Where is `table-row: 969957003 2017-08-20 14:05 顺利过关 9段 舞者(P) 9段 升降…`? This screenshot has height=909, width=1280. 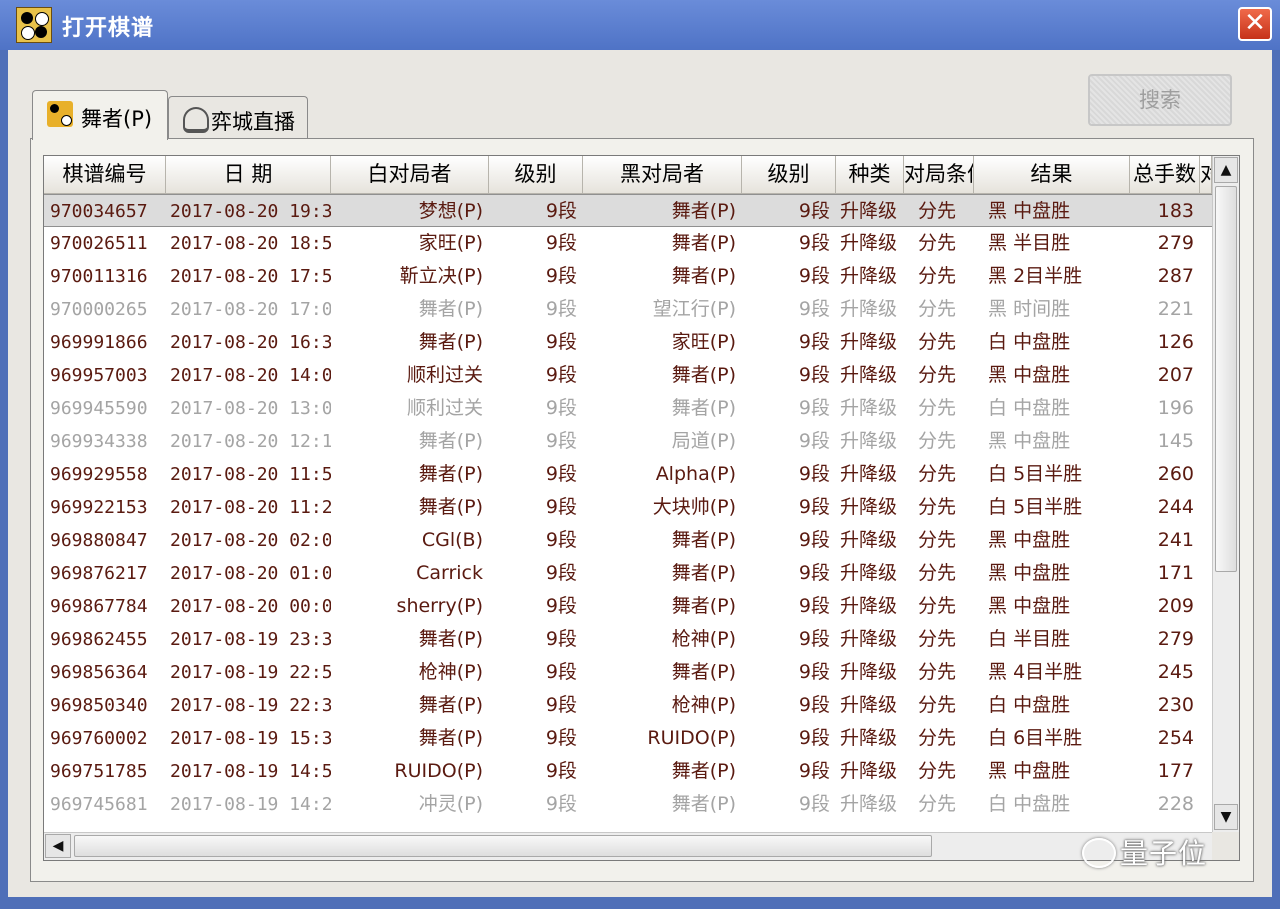 table-row: 969957003 2017-08-20 14:05 顺利过关 9段 舞者(P) 9段 升降… is located at coordinates (628, 375).